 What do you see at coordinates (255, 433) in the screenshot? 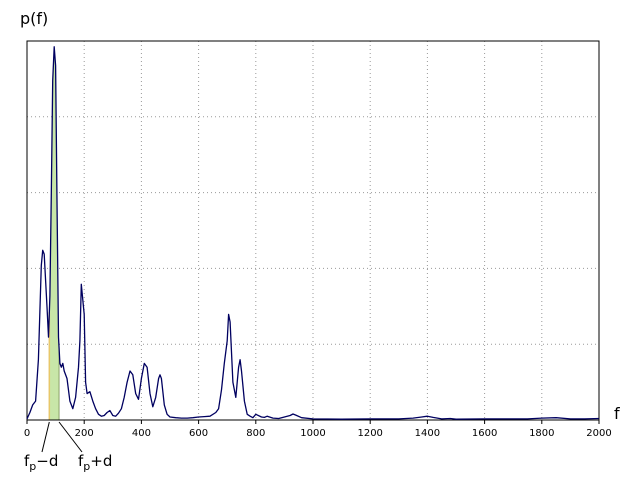
I see `x-tick-label: 800` at bounding box center [255, 433].